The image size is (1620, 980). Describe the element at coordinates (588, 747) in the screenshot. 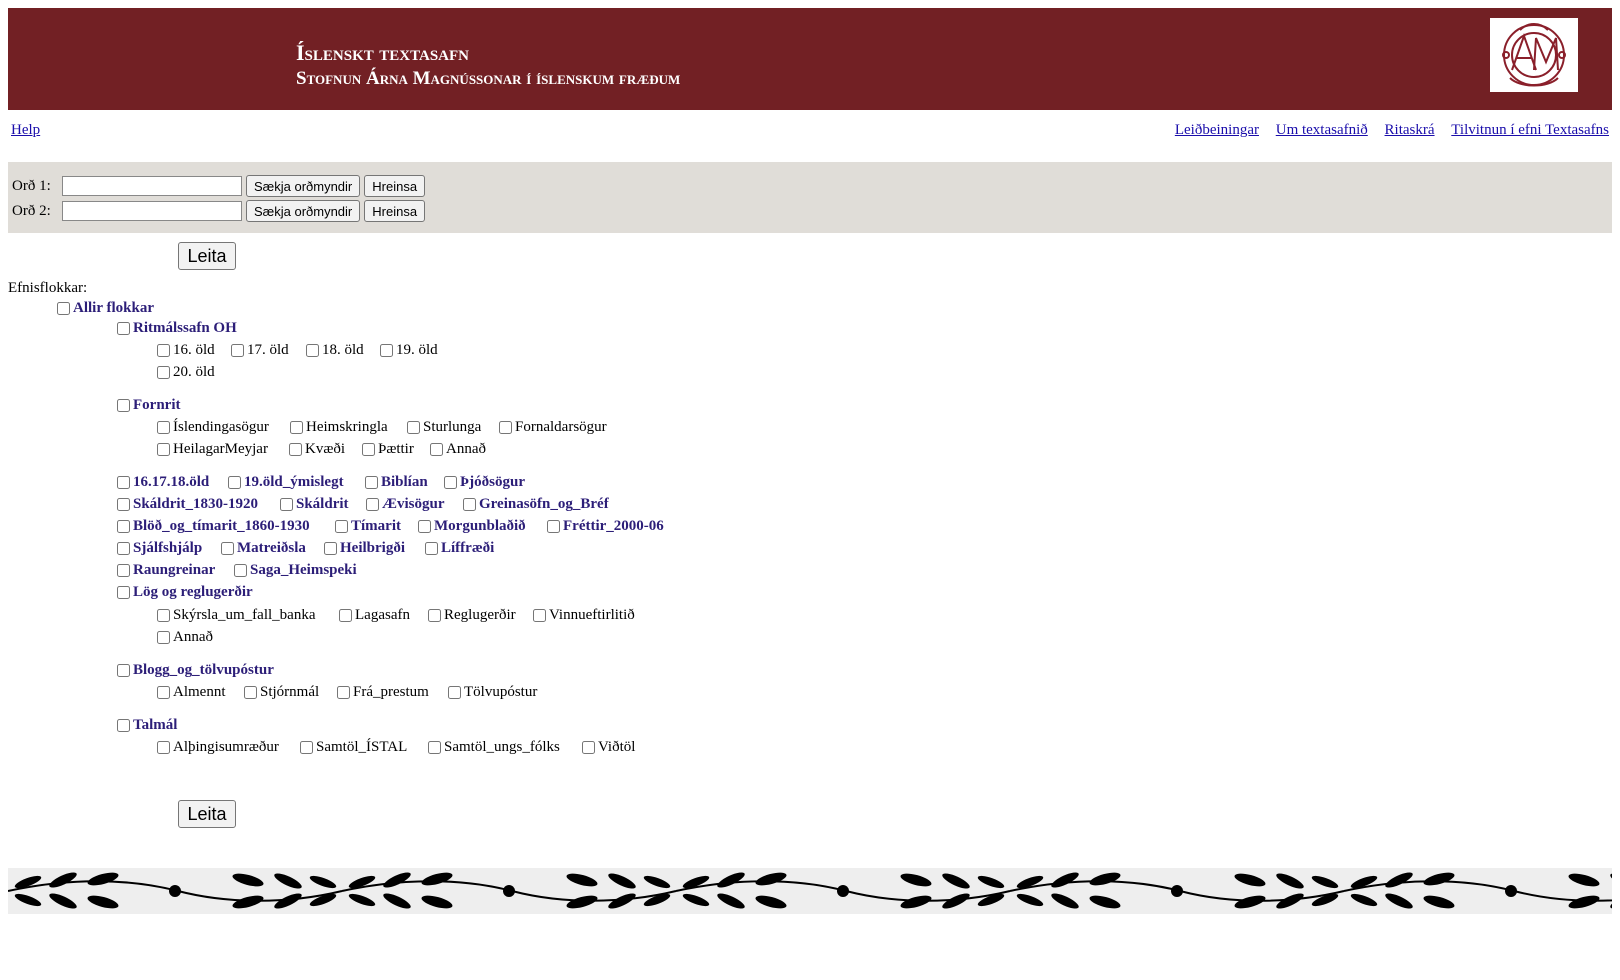

I see `sub-vidtol-checkbox` at that location.